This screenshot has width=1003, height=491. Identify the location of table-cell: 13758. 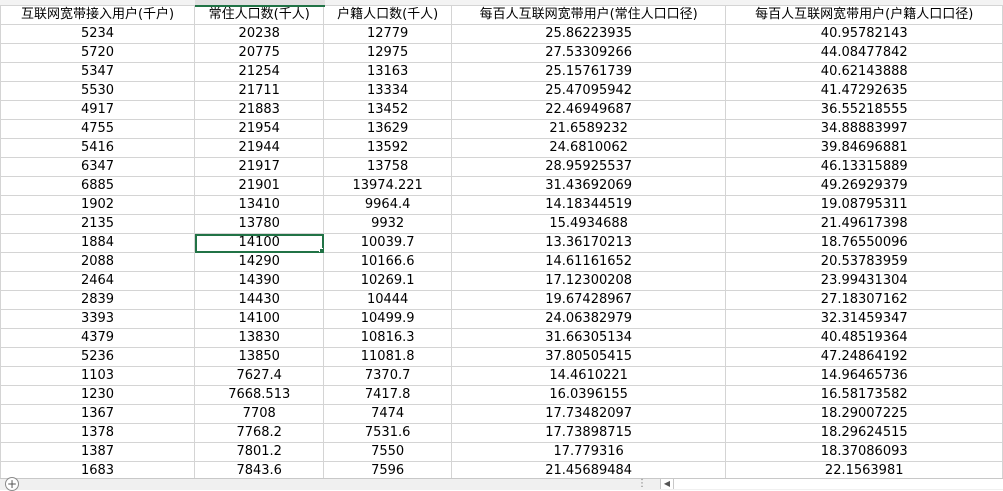
(387, 167).